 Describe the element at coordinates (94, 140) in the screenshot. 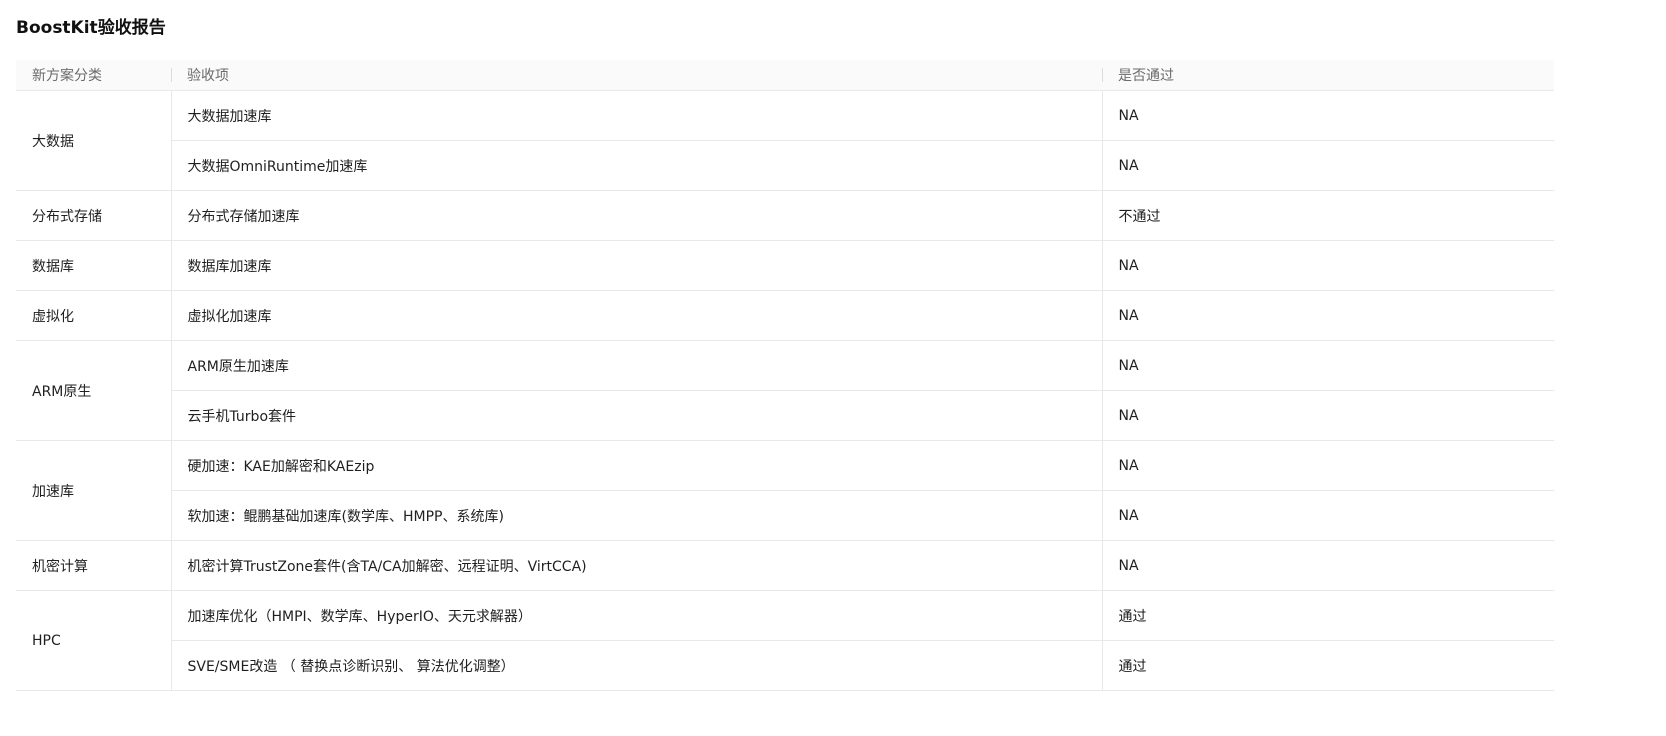

I see `category-cell: 大数据` at that location.